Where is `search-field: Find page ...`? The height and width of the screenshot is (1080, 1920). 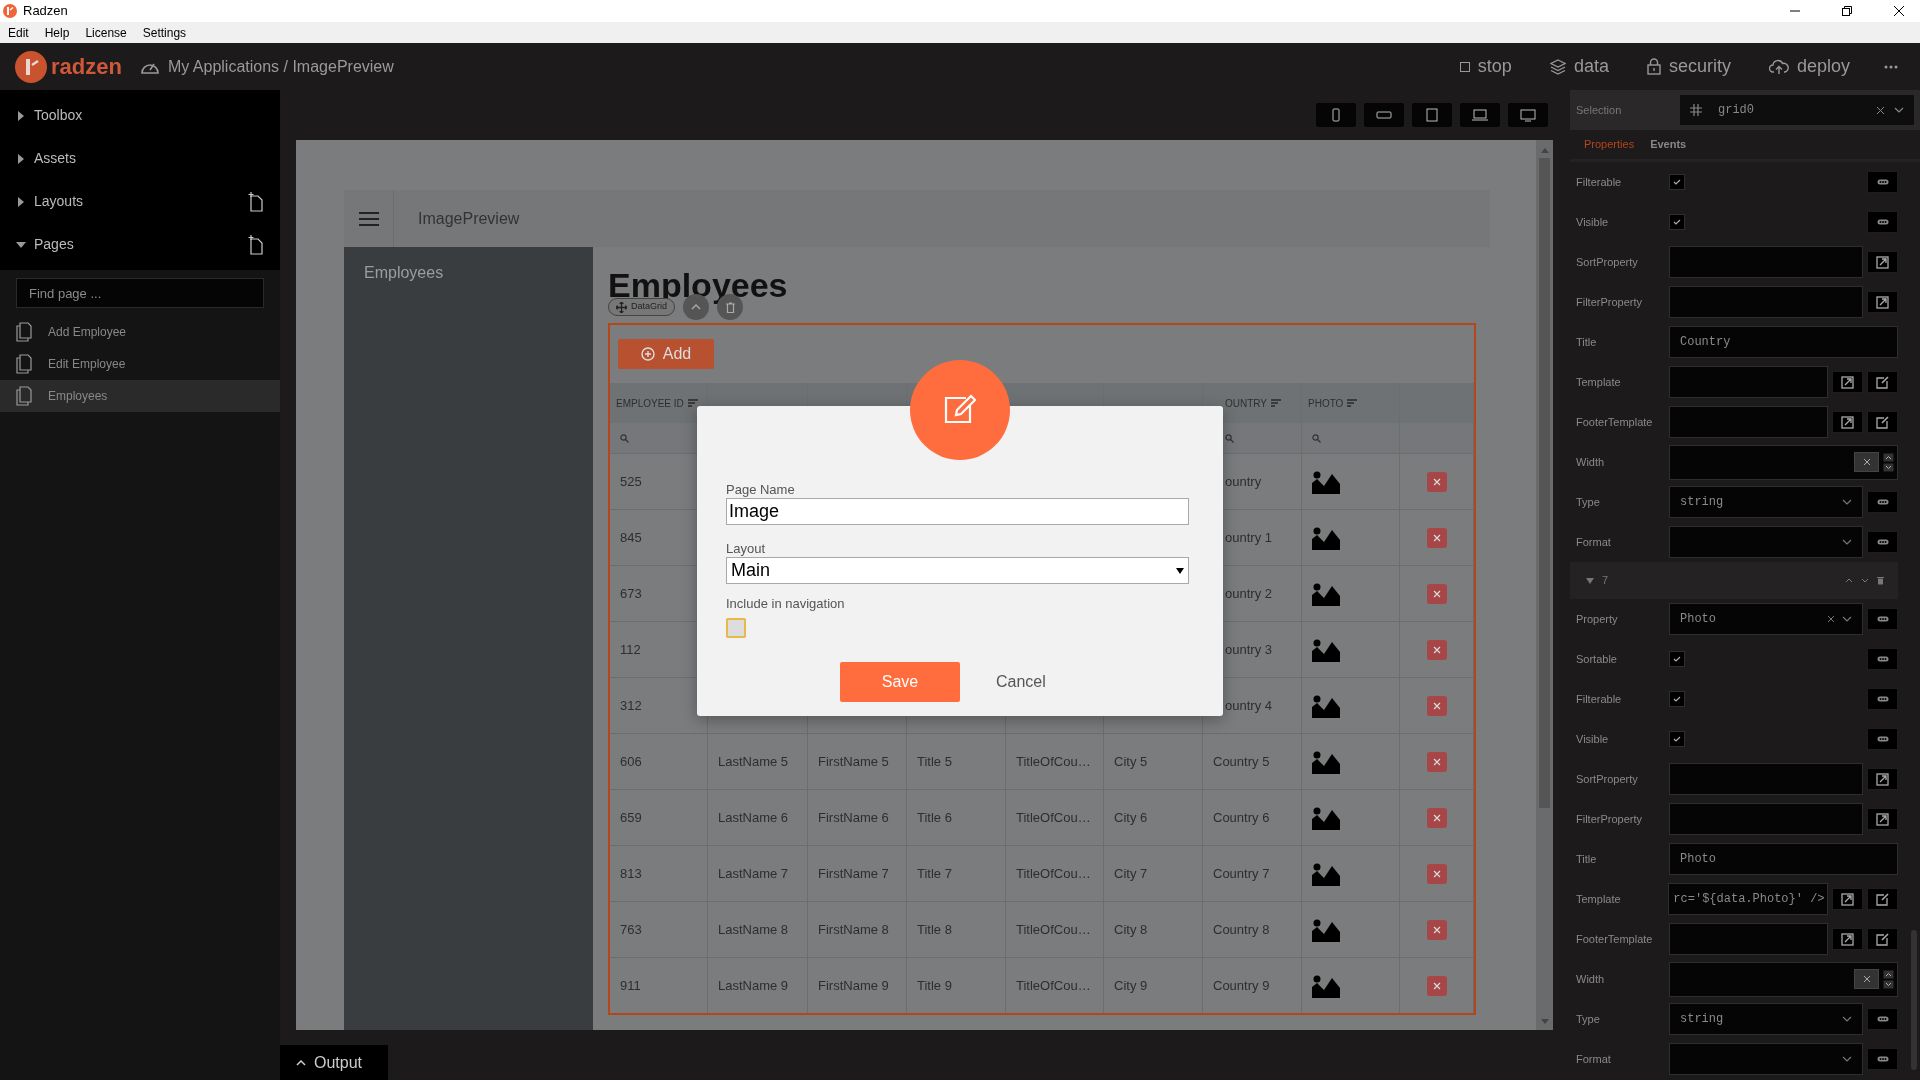
search-field: Find page ... is located at coordinates (140, 293).